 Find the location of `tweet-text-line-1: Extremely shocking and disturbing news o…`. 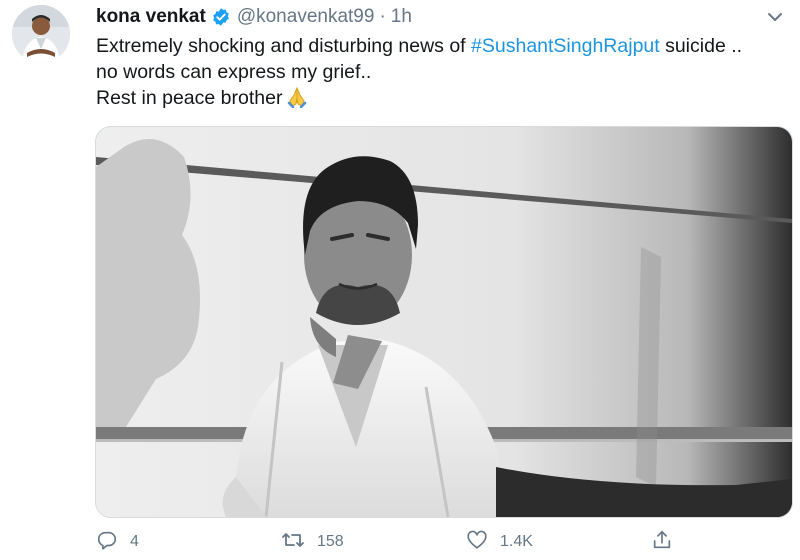

tweet-text-line-1: Extremely shocking and disturbing news o… is located at coordinates (441, 46).